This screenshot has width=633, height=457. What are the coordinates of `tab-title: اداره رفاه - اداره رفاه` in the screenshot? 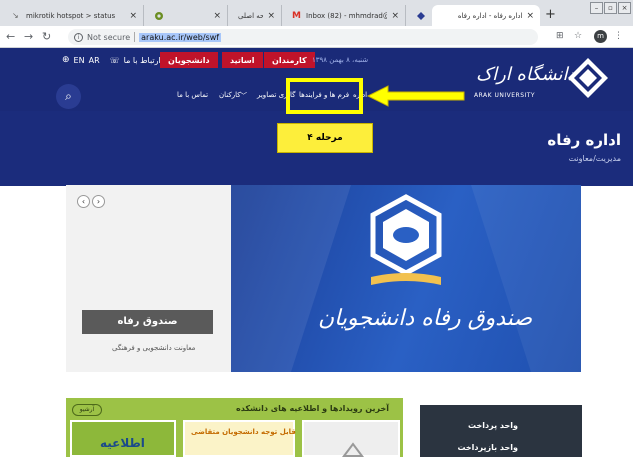 It's located at (490, 15).